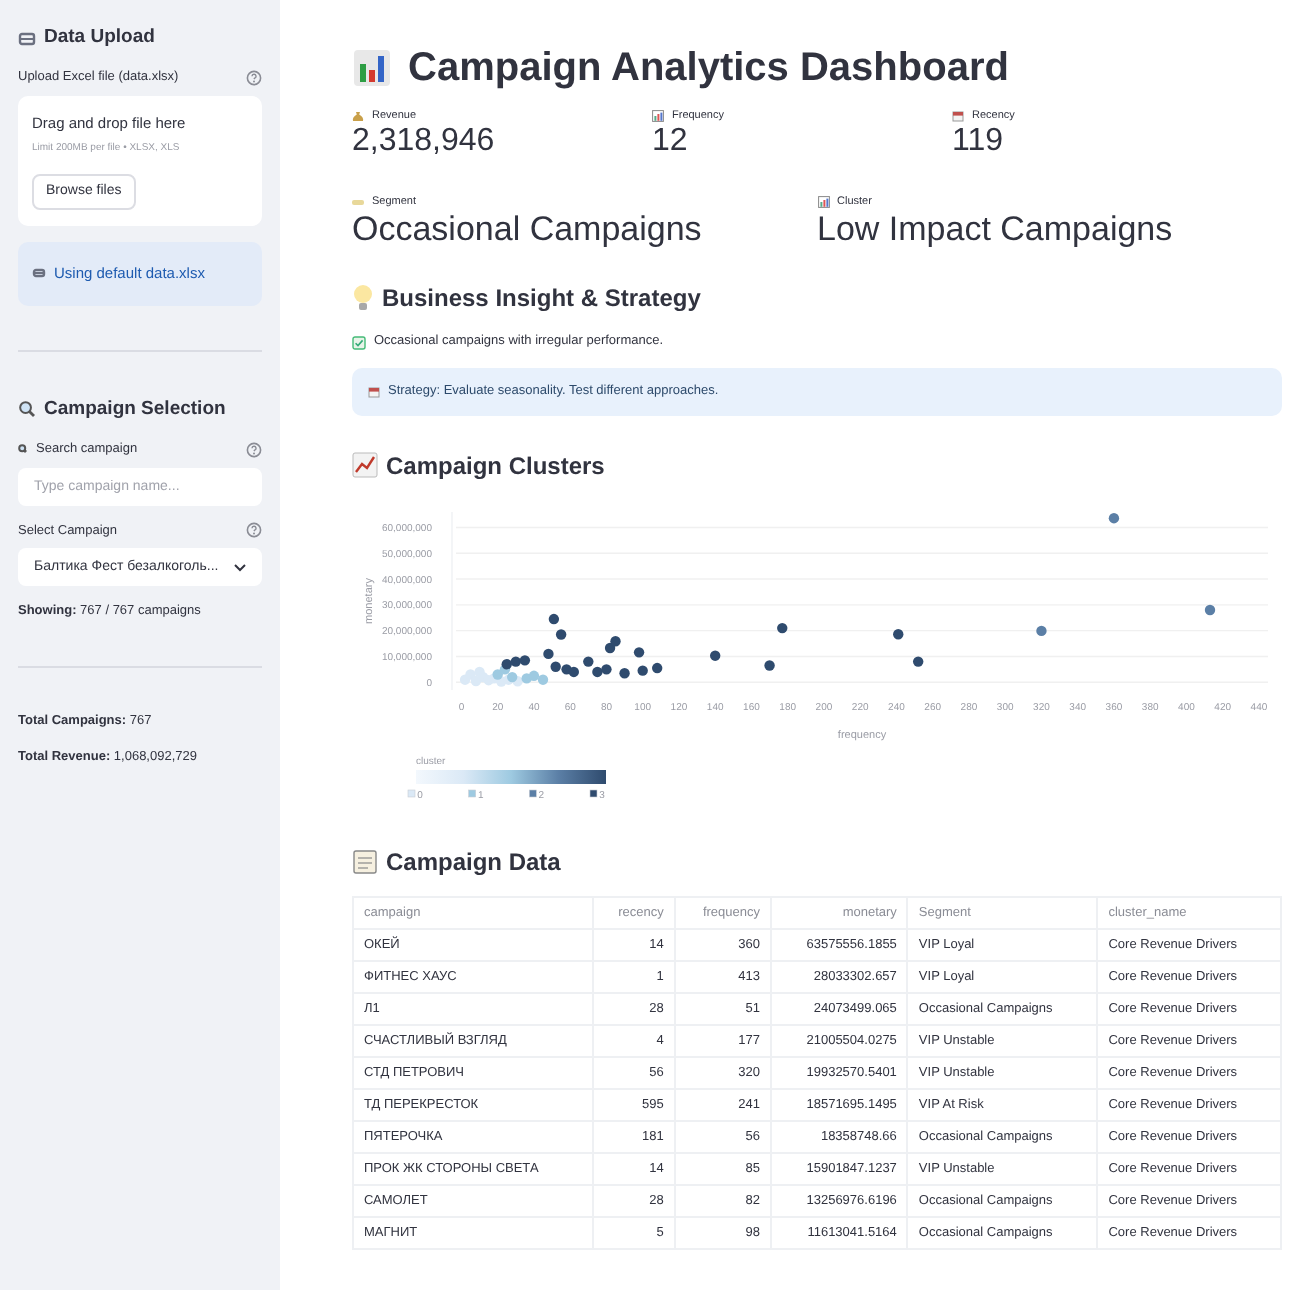  I want to click on section-heading: Business Insight & Strategy, so click(541, 299).